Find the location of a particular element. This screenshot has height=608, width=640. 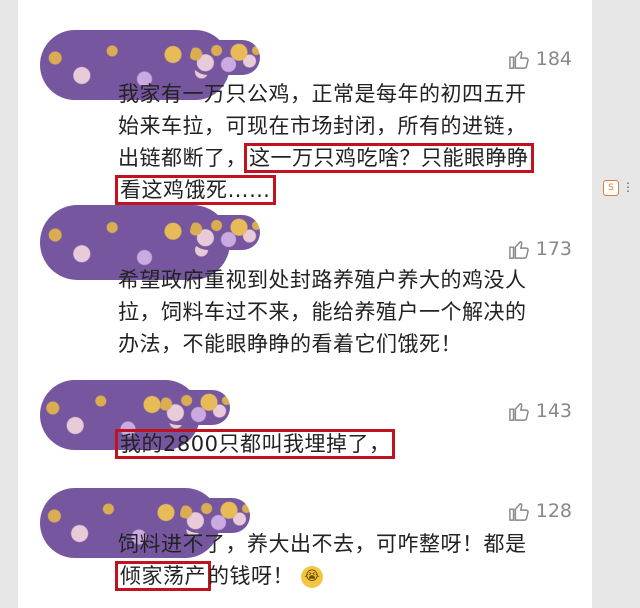

like-count: 143 is located at coordinates (553, 411).